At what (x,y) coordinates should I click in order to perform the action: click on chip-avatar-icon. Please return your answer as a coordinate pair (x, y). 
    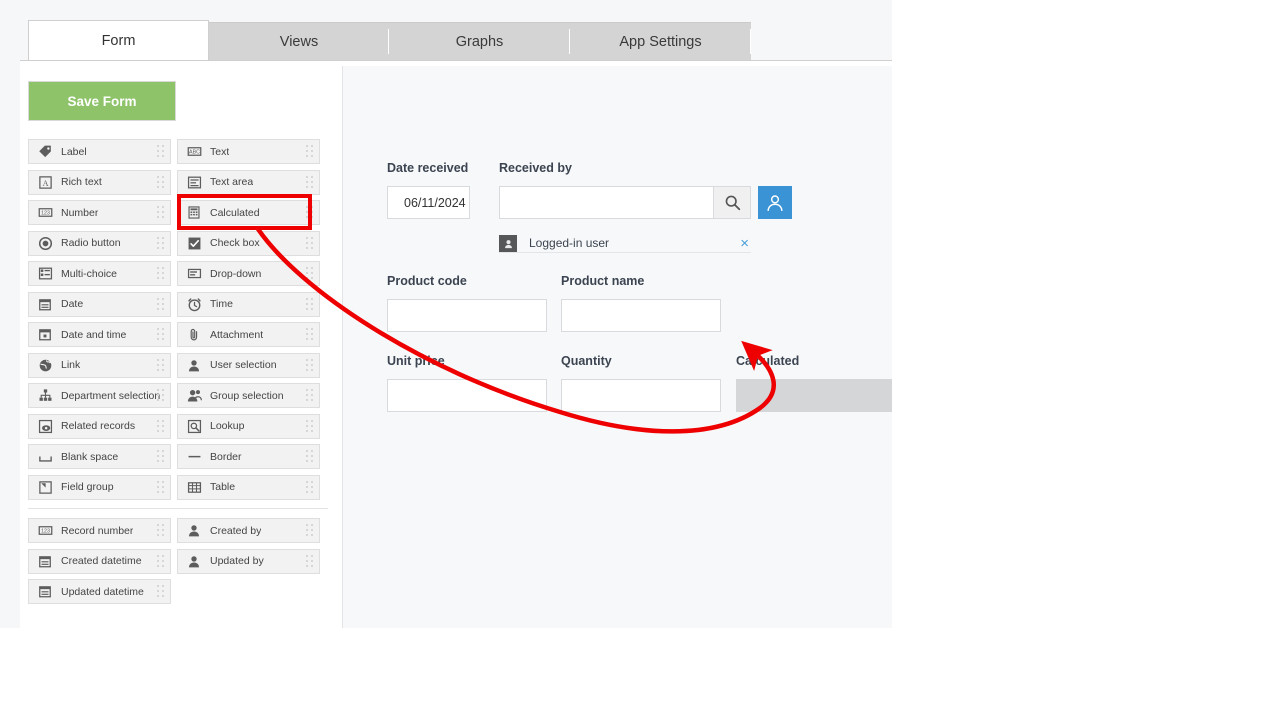
    Looking at the image, I should click on (508, 243).